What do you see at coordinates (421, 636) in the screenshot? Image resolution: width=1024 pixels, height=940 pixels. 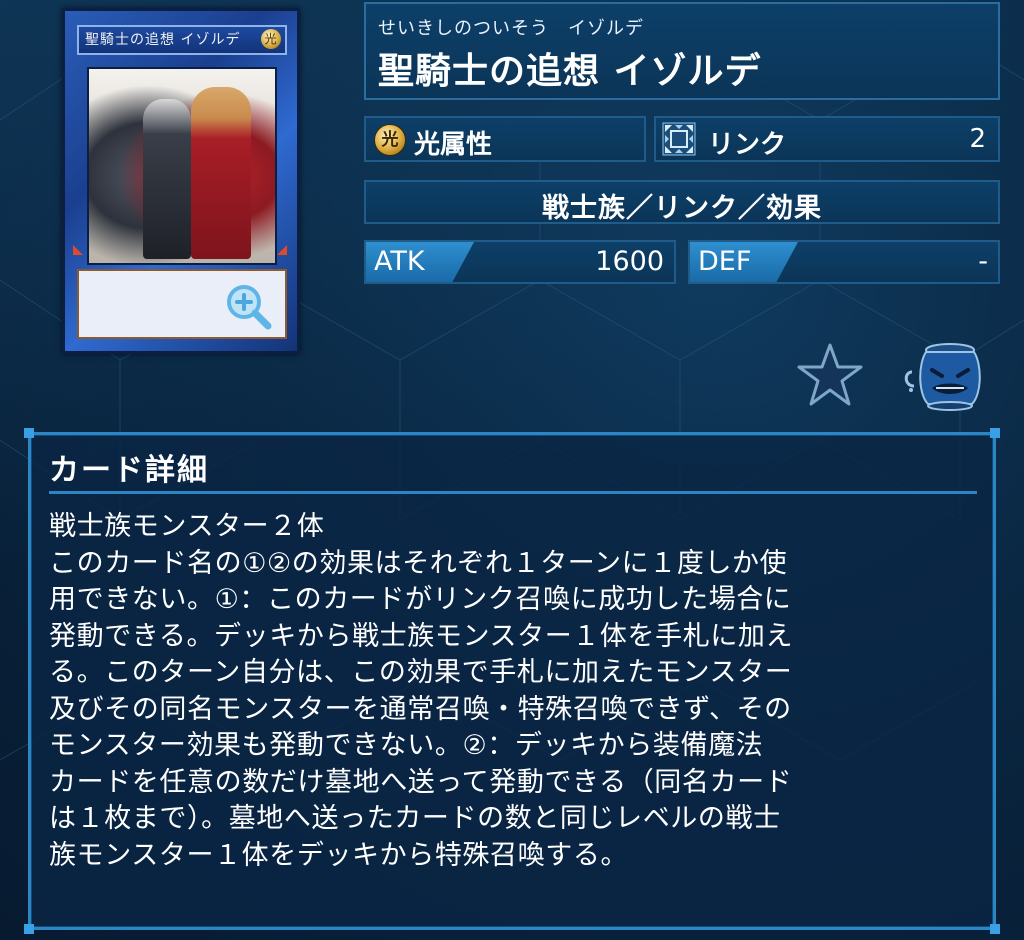 I see `effect-line: 発動できる。デッキから戦士族モンスター１体を手札に加え` at bounding box center [421, 636].